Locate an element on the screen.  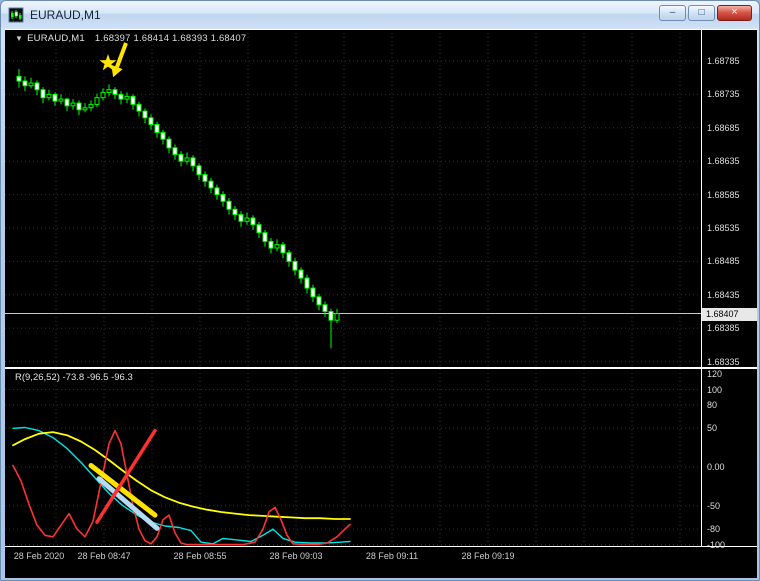
indicator-label: R(9,26,52) -73.8 -96.5 -96.3 is located at coordinates (74, 377).